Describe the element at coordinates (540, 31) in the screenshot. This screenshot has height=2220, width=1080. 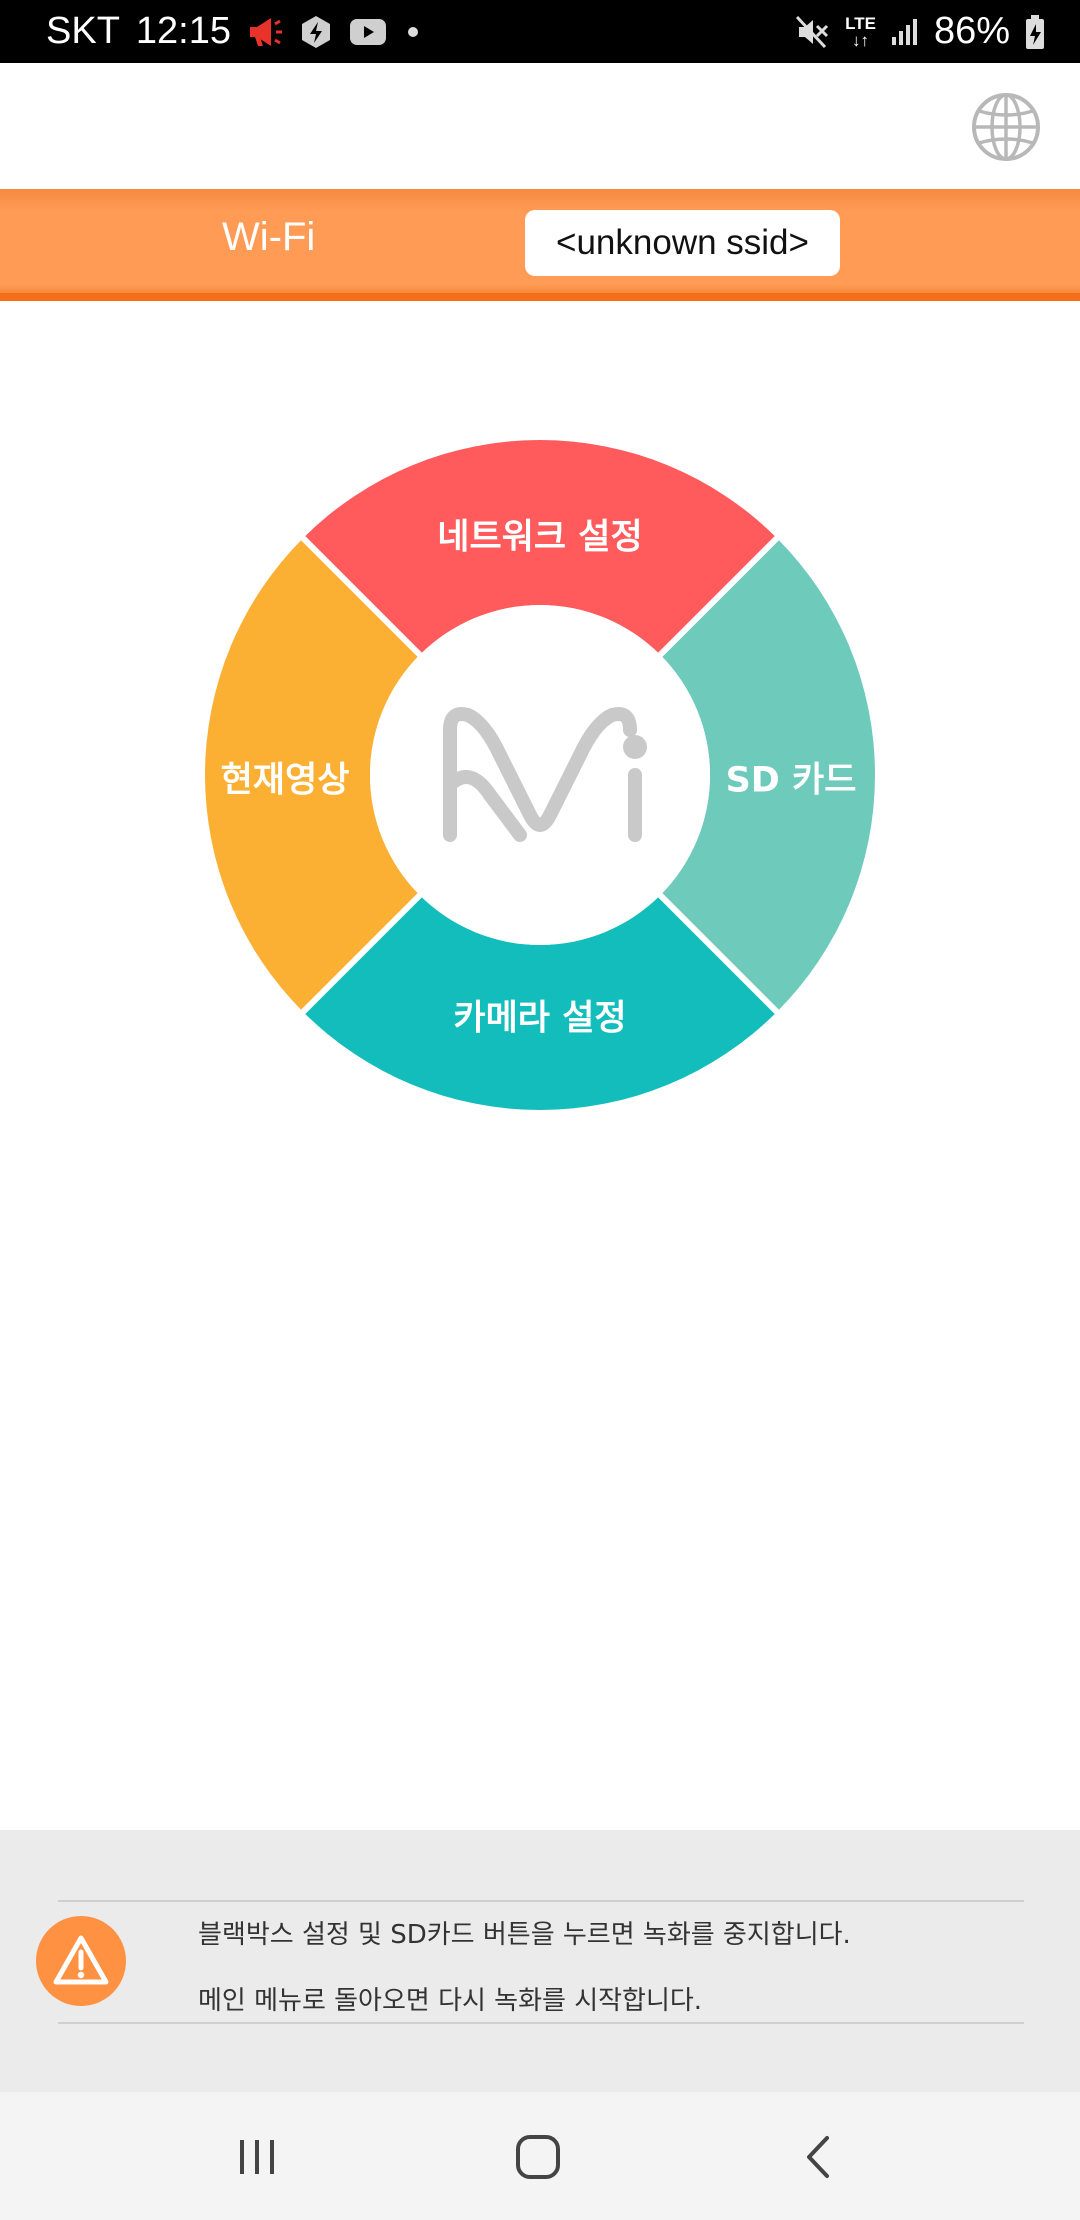
I see `status-bar: SKT 12:15 LTE ↓↑ 86%` at that location.